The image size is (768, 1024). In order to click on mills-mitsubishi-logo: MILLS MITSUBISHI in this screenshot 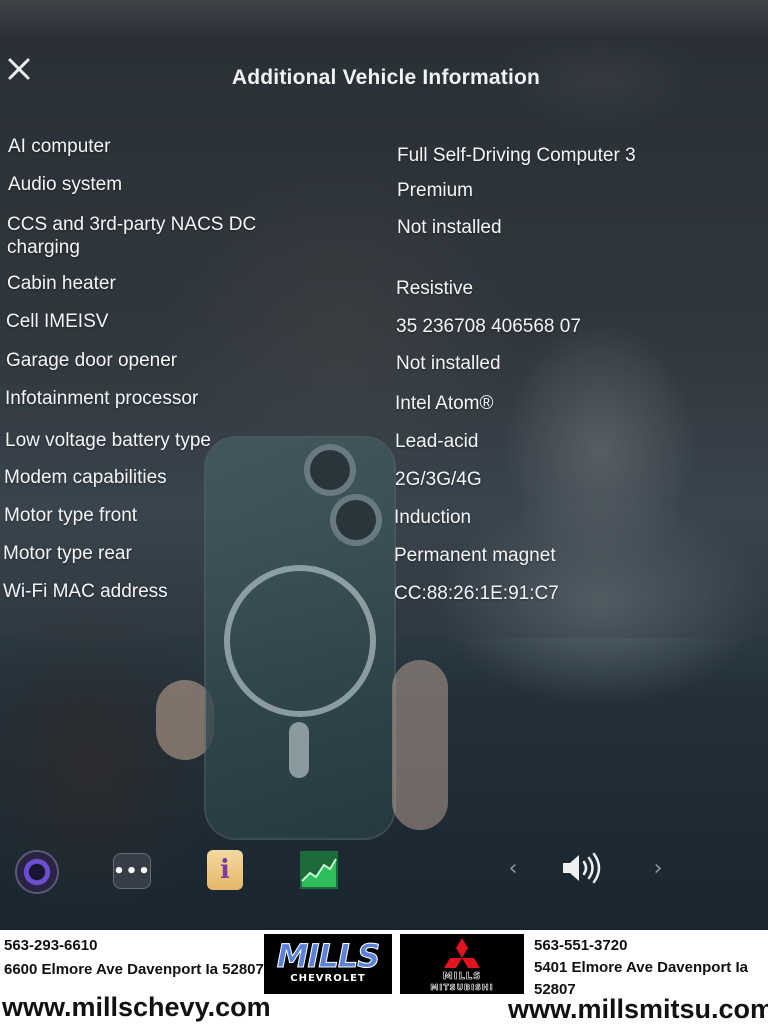, I will do `click(462, 964)`.